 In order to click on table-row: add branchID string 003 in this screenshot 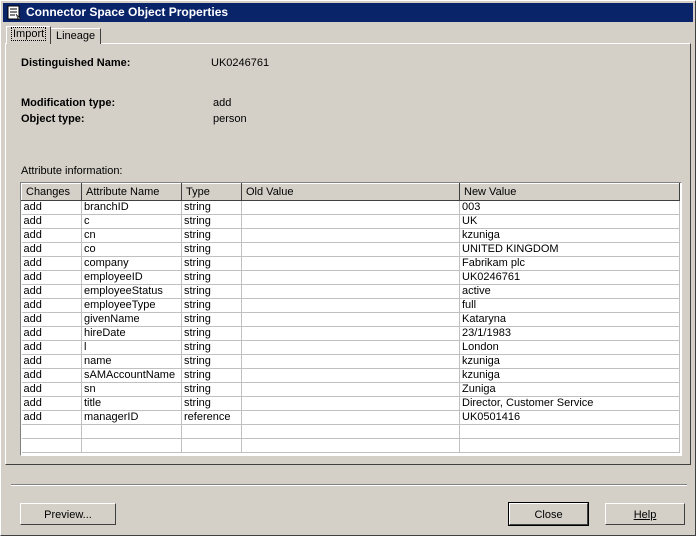, I will do `click(350, 207)`.